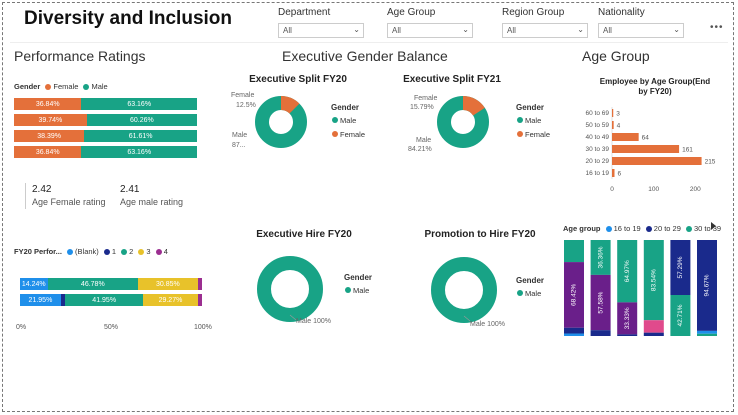  I want to click on split21-male-pct: 84.21%, so click(420, 149).